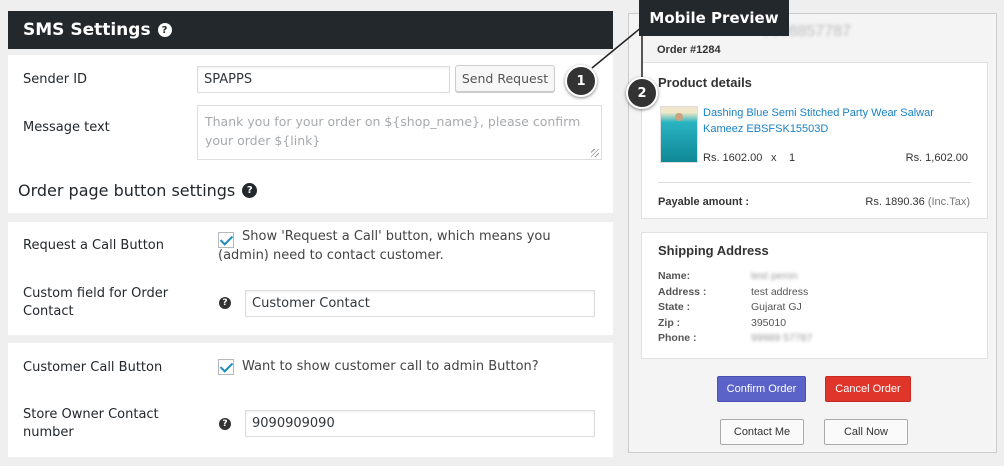 The height and width of the screenshot is (466, 1004). I want to click on order-number: Order #1284, so click(689, 50).